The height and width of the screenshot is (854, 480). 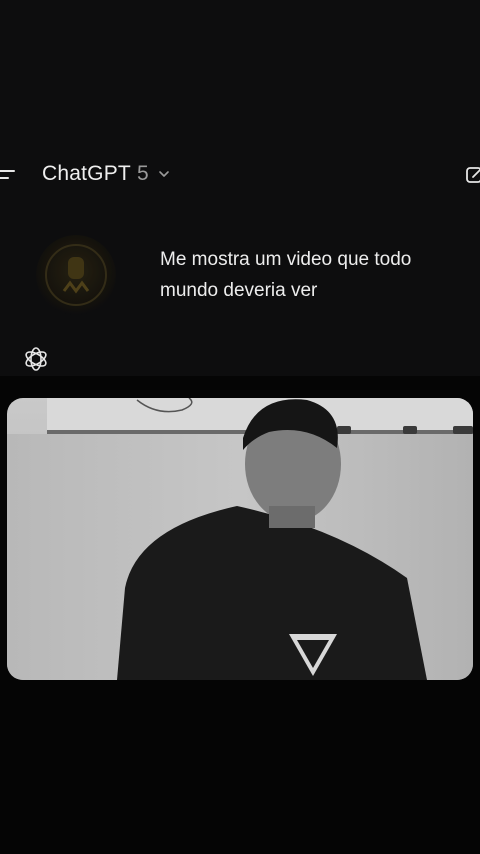 I want to click on menu-button, so click(x=9, y=175).